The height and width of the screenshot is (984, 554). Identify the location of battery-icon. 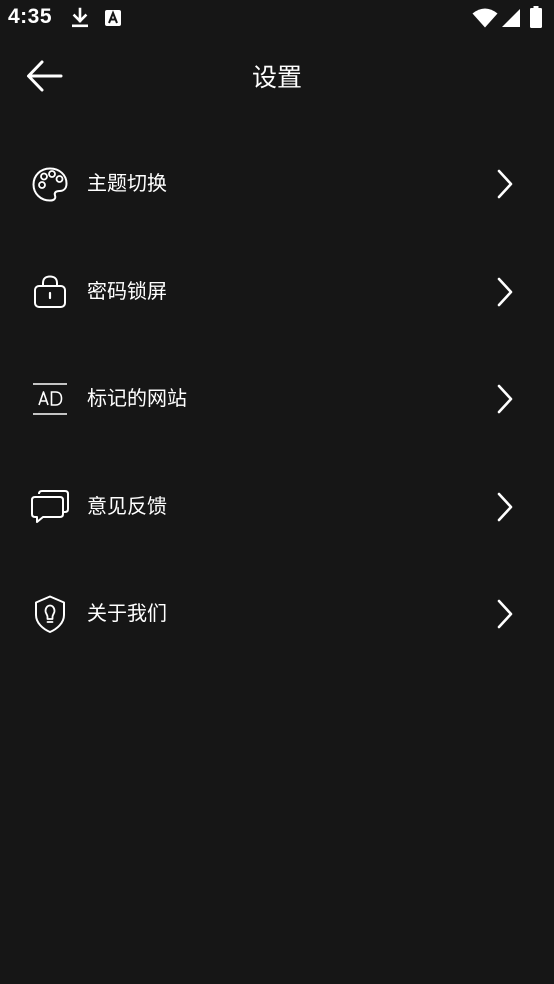
(536, 17).